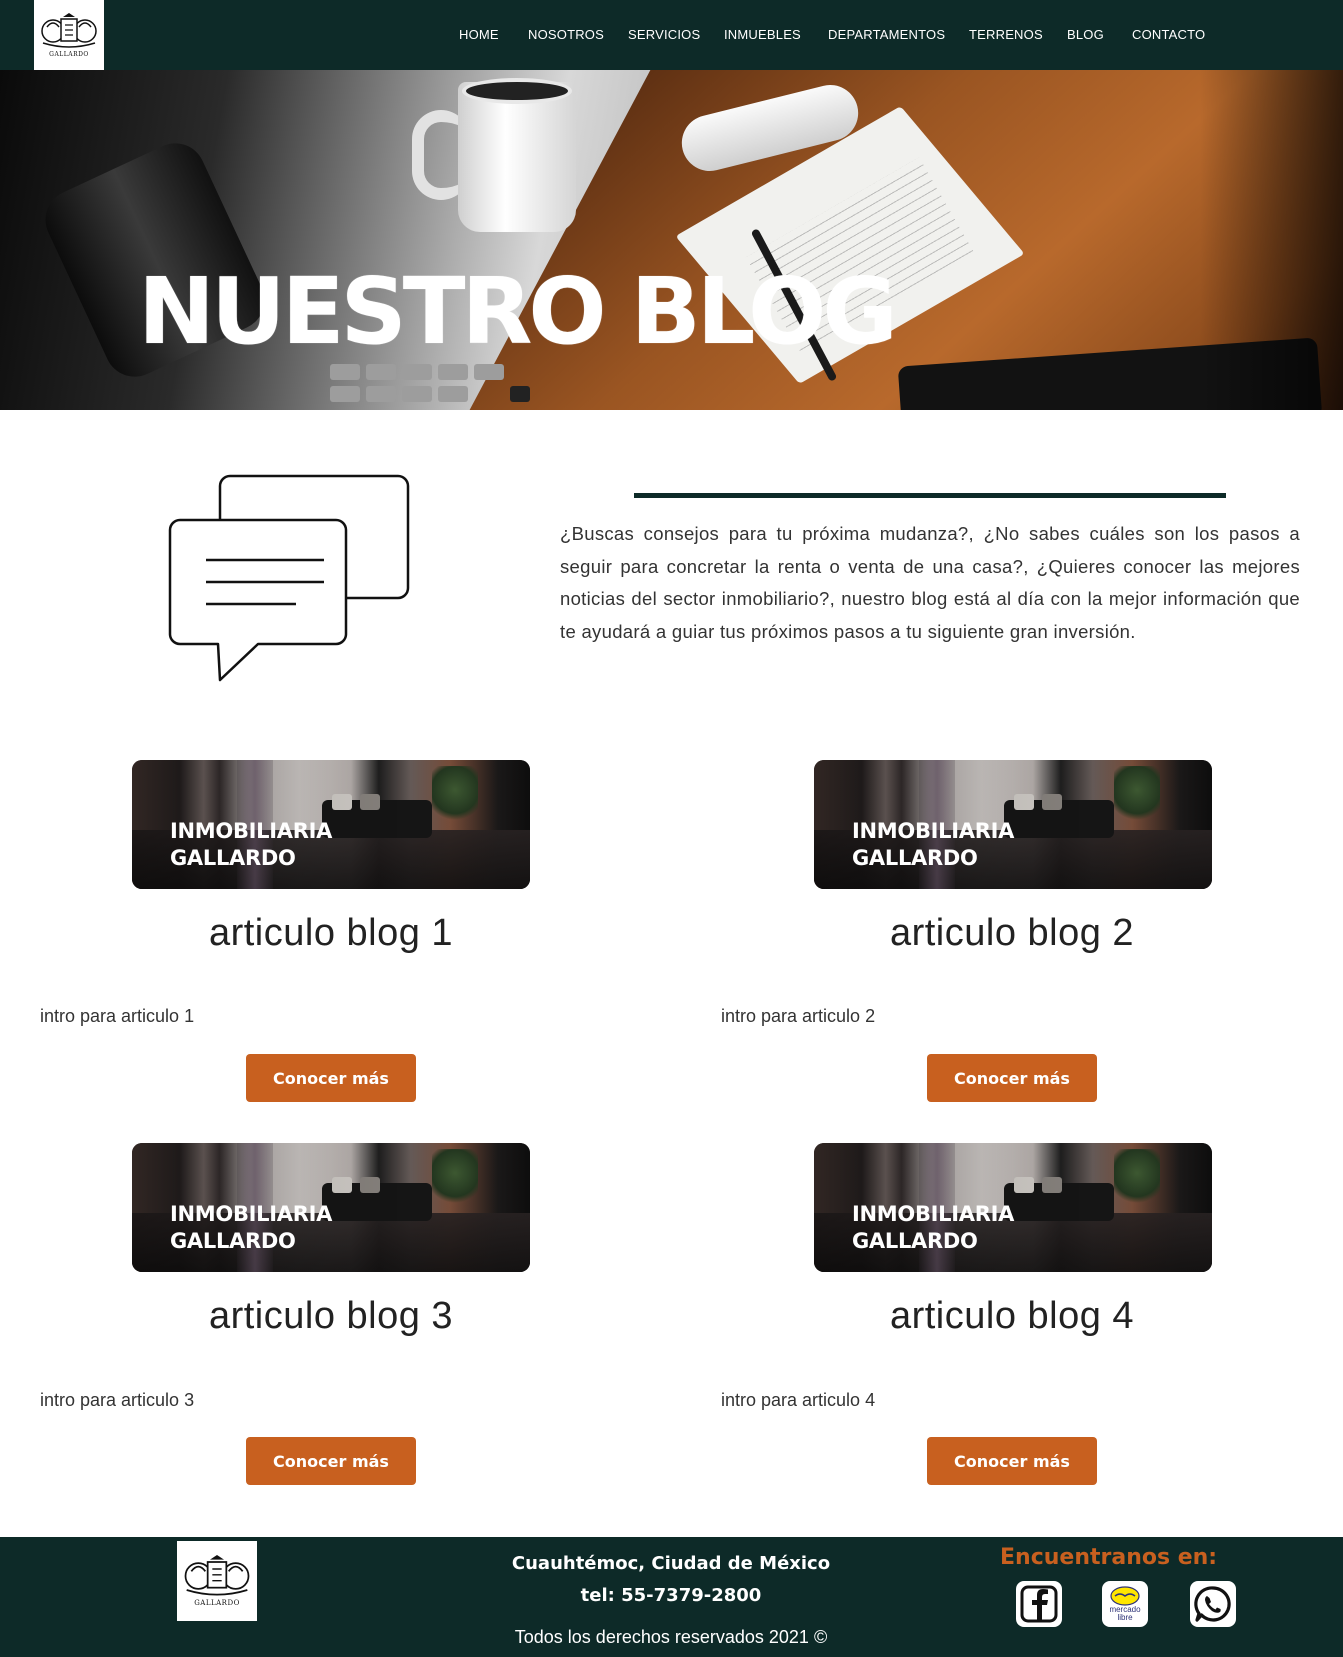 This screenshot has height=1657, width=1343. I want to click on crest-icon, so click(217, 1575).